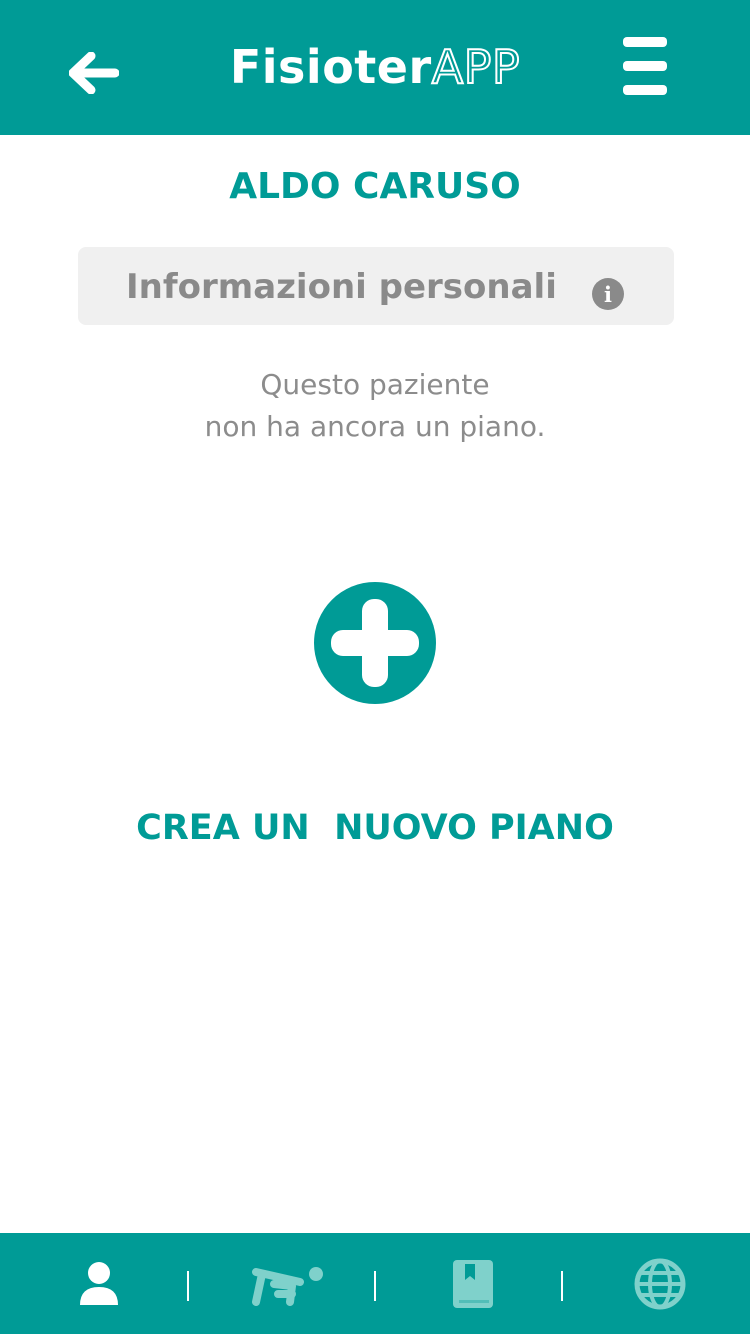  I want to click on add-plan-button, so click(375, 643).